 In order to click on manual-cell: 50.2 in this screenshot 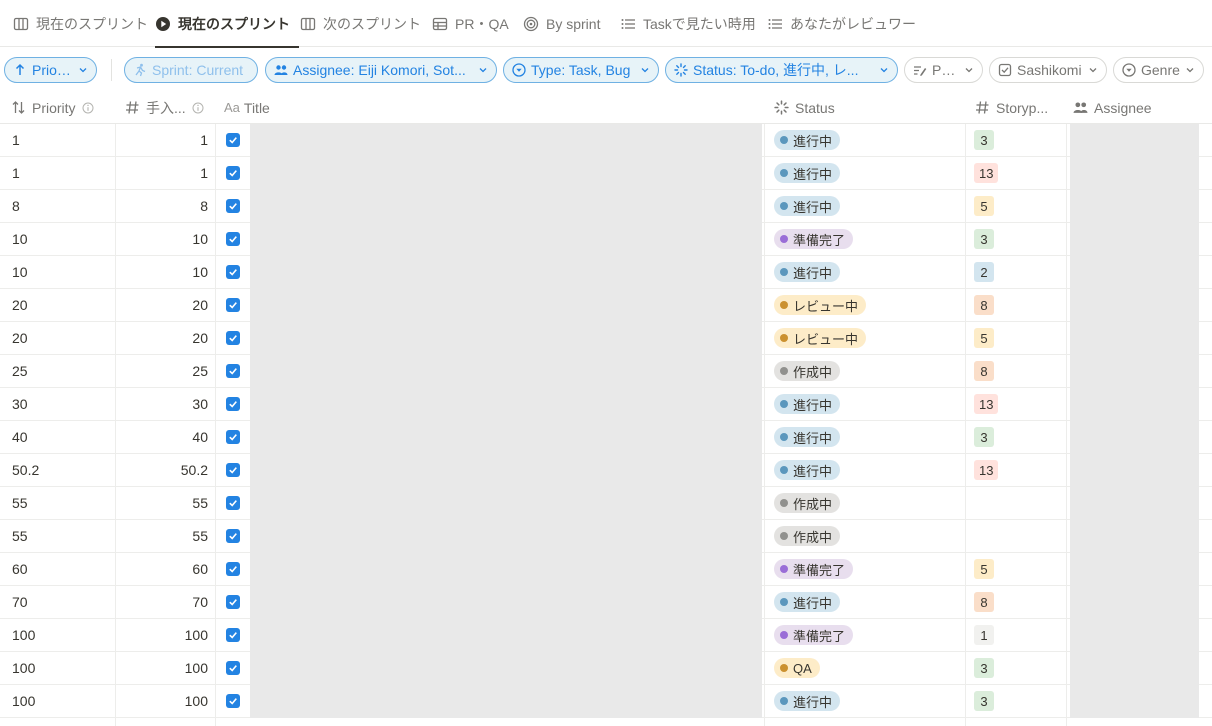, I will do `click(162, 470)`.